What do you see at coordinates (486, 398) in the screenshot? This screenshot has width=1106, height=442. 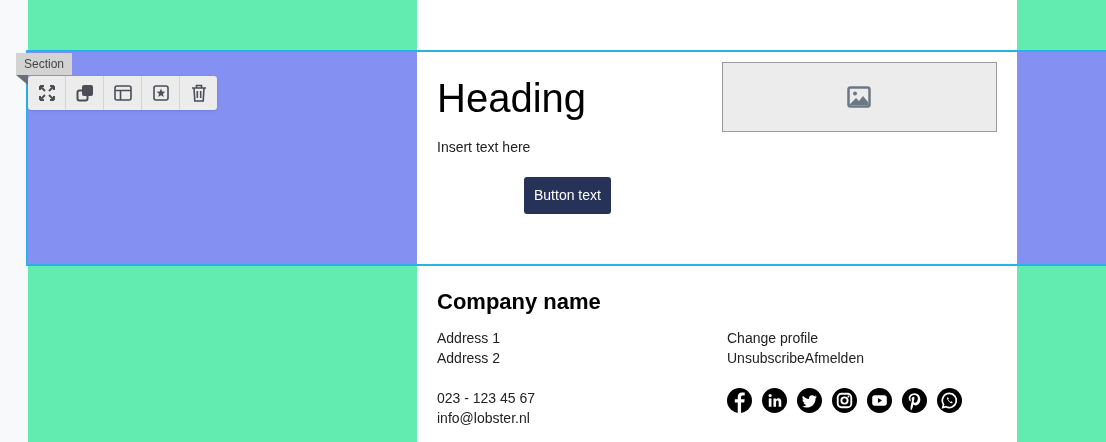 I see `contact-line: 023 - 123 45 67` at bounding box center [486, 398].